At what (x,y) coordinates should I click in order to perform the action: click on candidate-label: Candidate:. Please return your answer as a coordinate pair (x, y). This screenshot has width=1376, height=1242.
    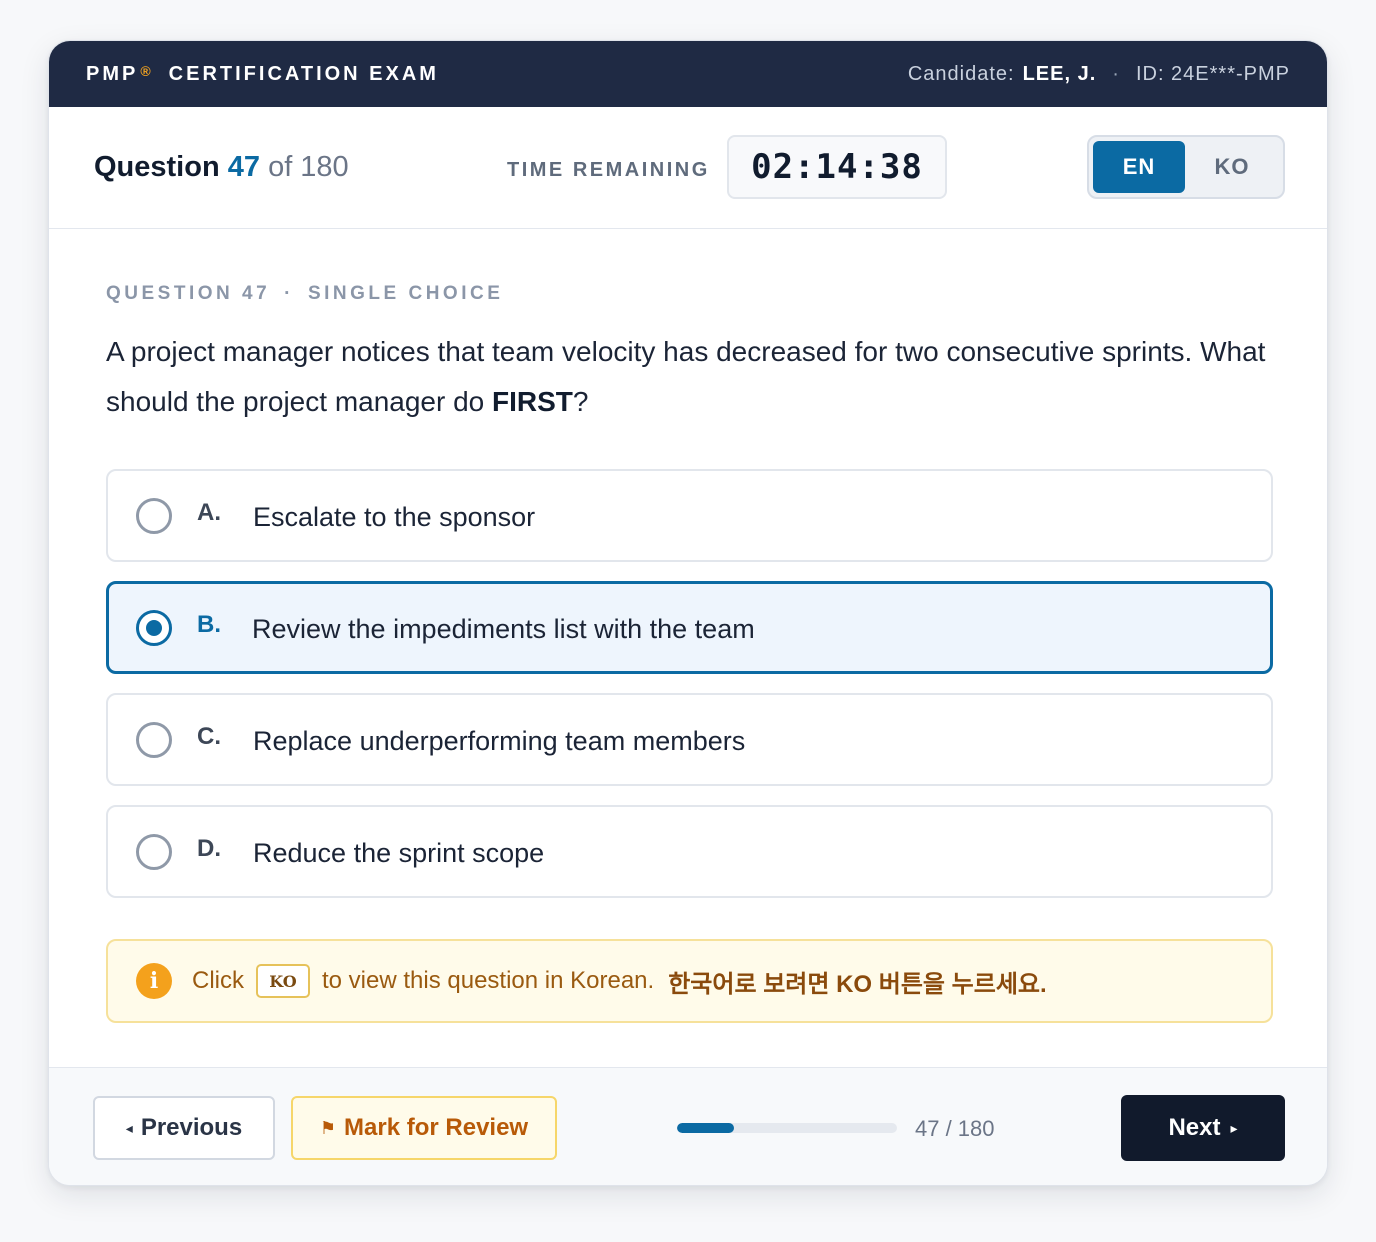
    Looking at the image, I should click on (961, 73).